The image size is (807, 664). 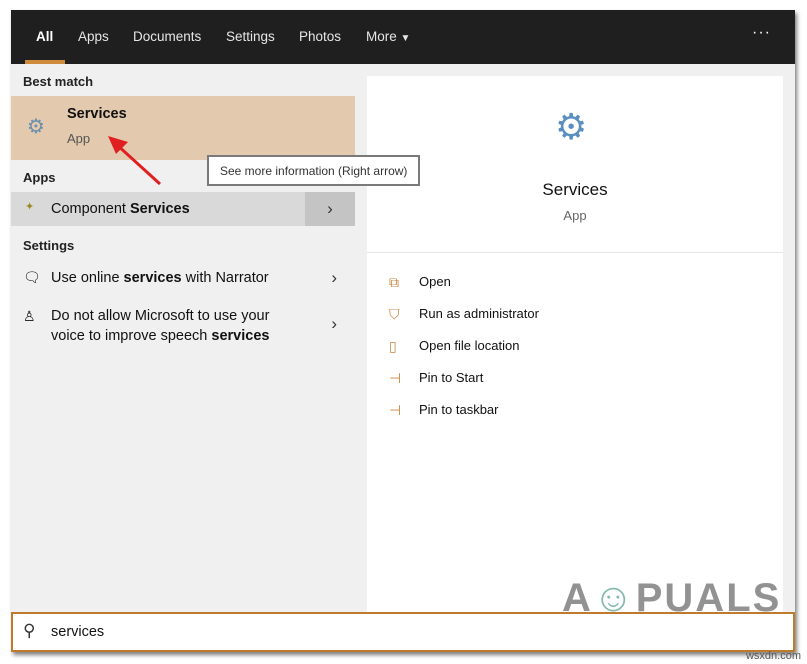 I want to click on shield-icon: ⛉, so click(x=394, y=314).